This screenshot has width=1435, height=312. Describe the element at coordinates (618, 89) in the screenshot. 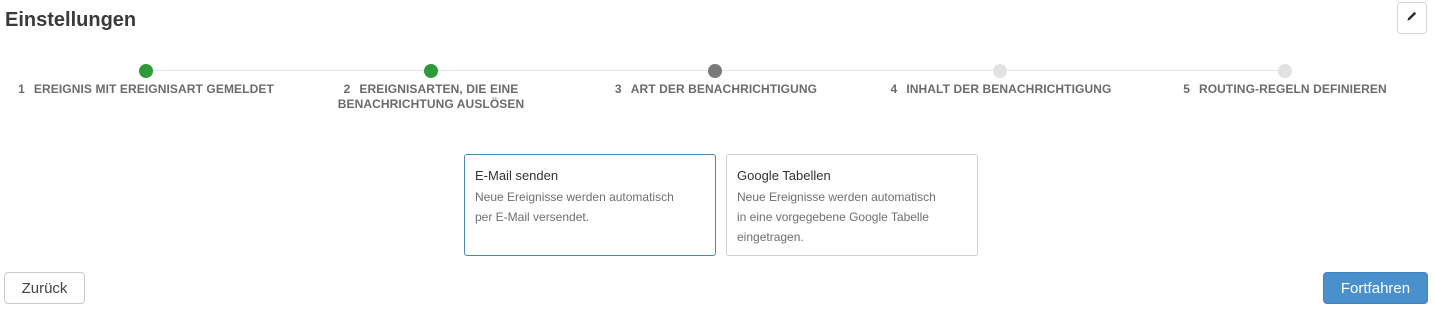

I see `step-number: 3` at that location.